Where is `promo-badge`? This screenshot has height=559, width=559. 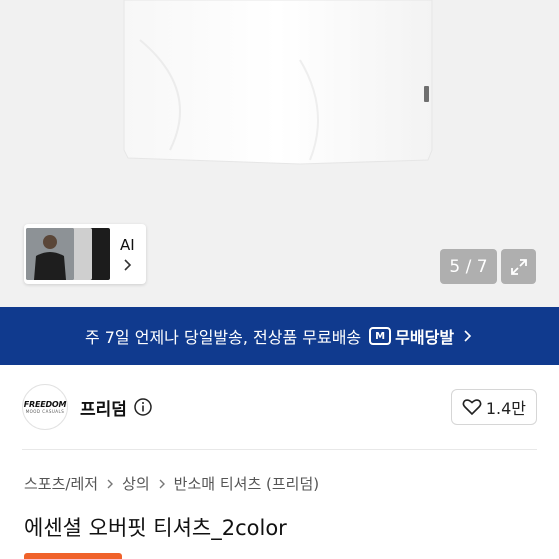
promo-badge is located at coordinates (73, 556).